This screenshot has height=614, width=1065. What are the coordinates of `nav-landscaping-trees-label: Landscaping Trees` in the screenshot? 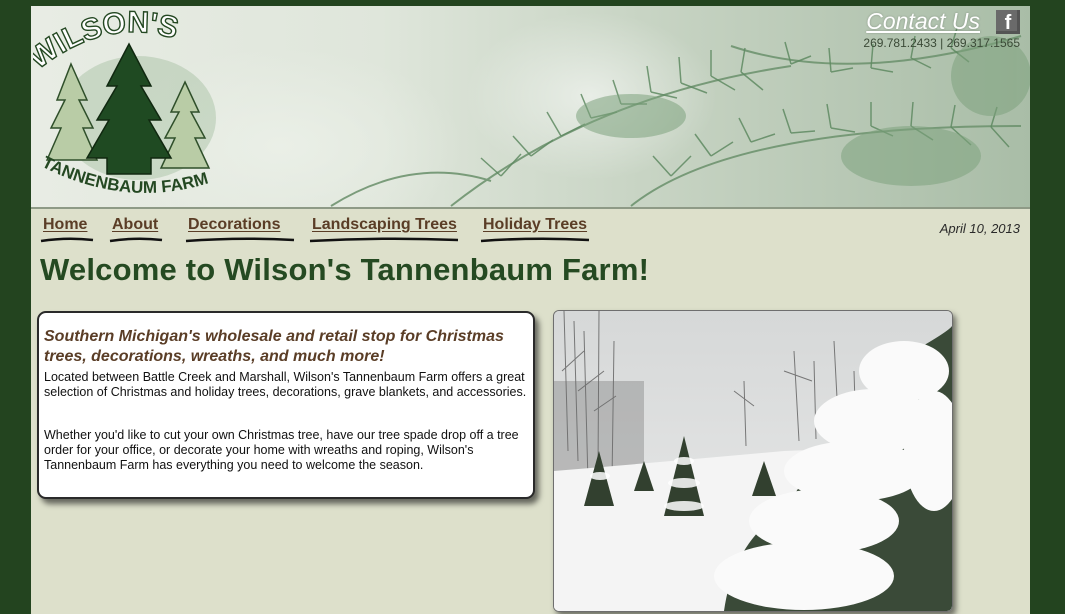 It's located at (384, 224).